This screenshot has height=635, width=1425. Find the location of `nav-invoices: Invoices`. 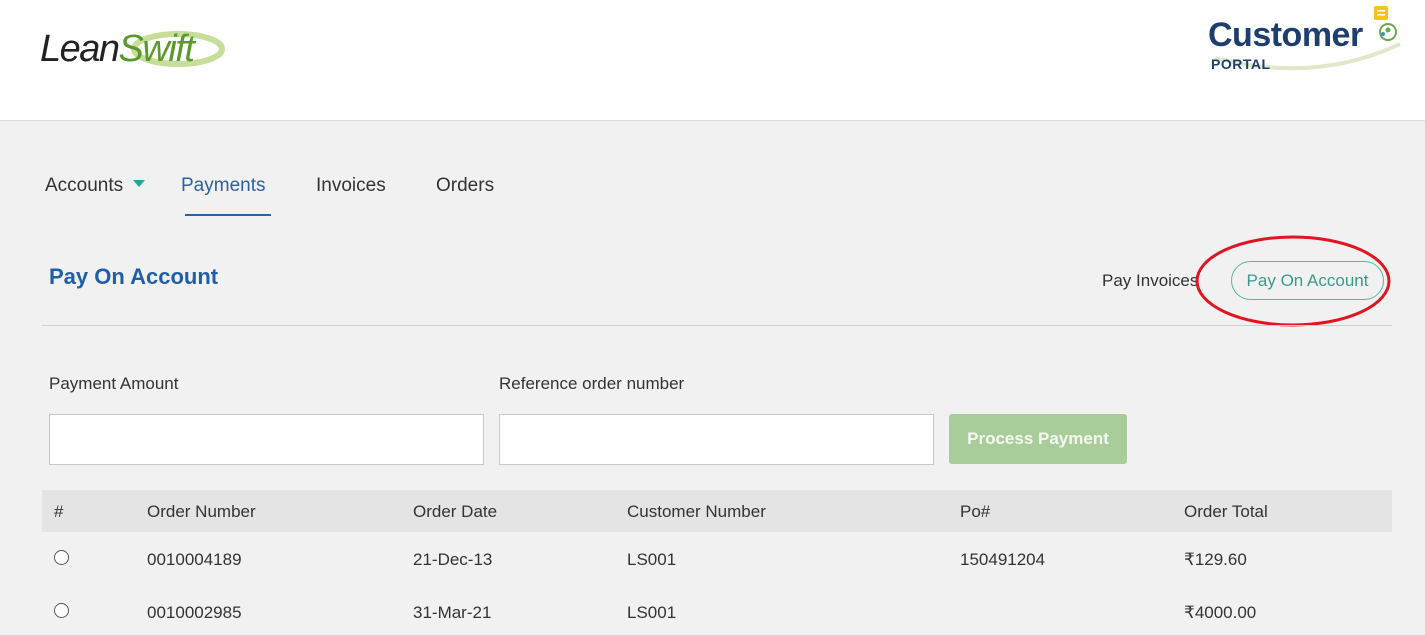

nav-invoices: Invoices is located at coordinates (351, 186).